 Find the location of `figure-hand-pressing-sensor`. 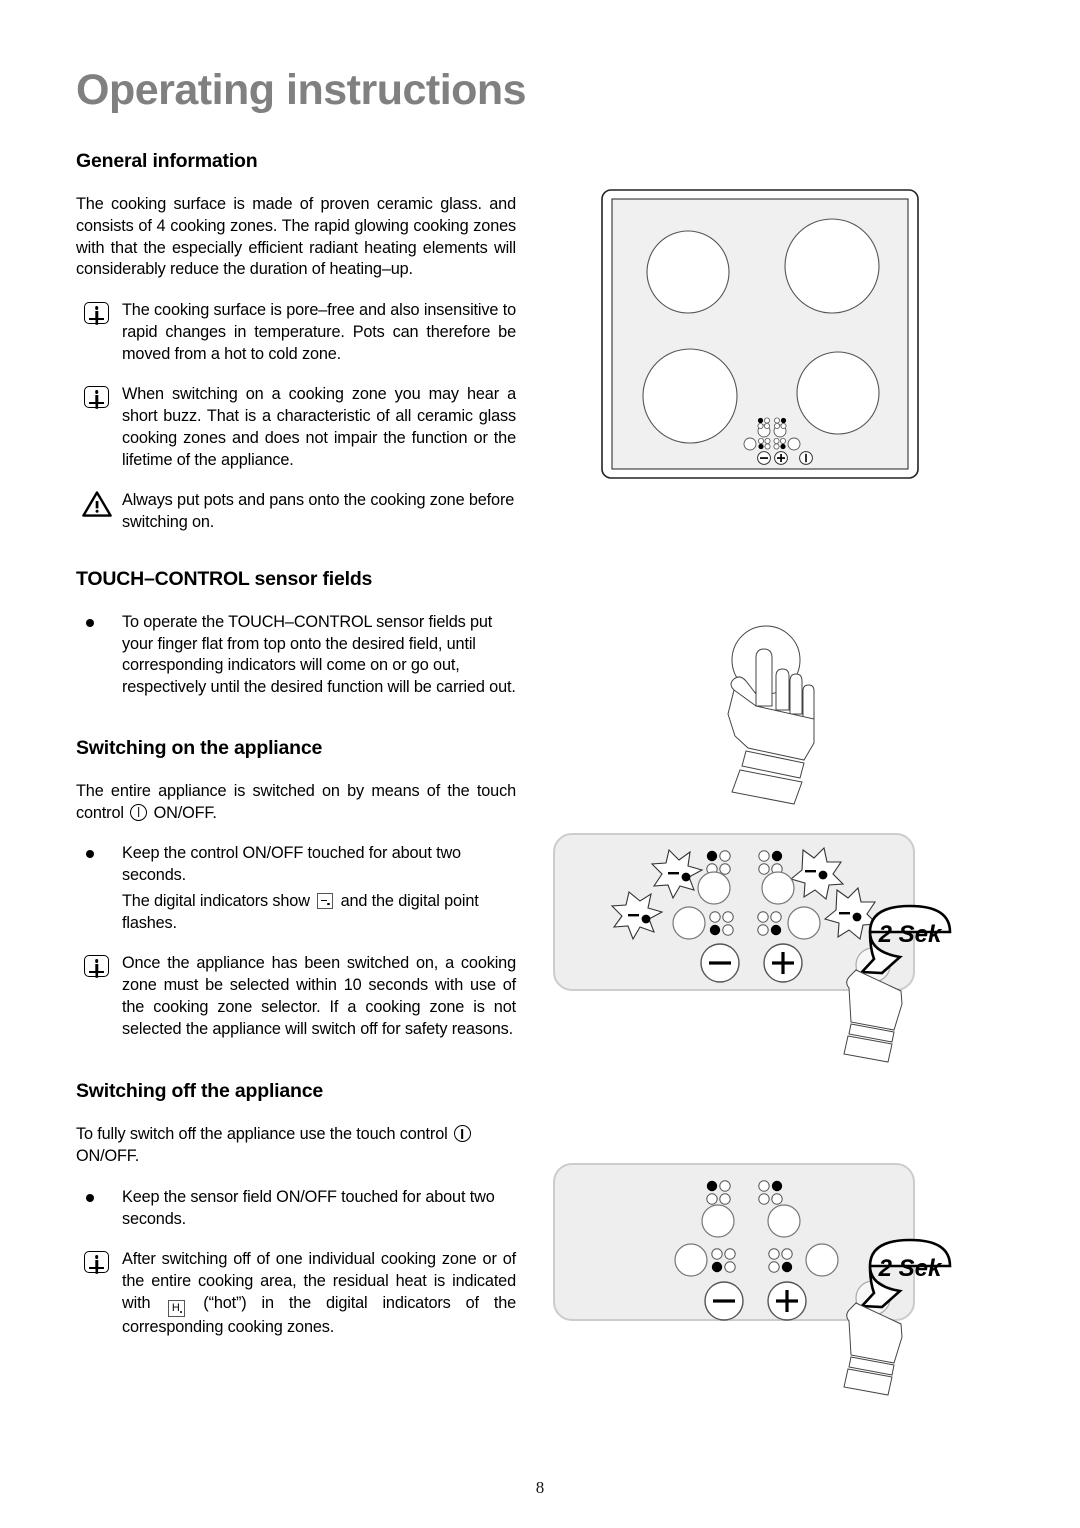

figure-hand-pressing-sensor is located at coordinates (765, 713).